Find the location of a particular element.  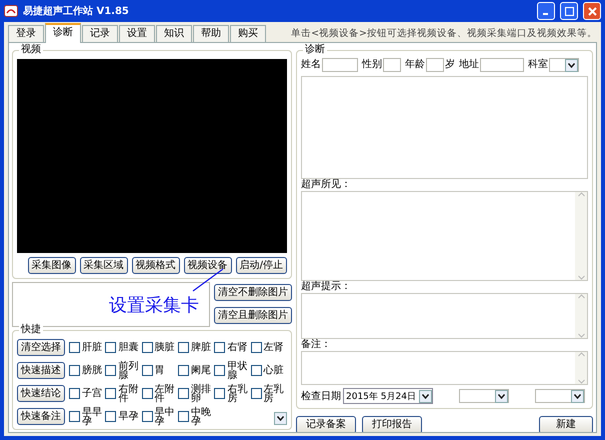

window-title: 易捷超声工作站 V1.85 is located at coordinates (76, 11).